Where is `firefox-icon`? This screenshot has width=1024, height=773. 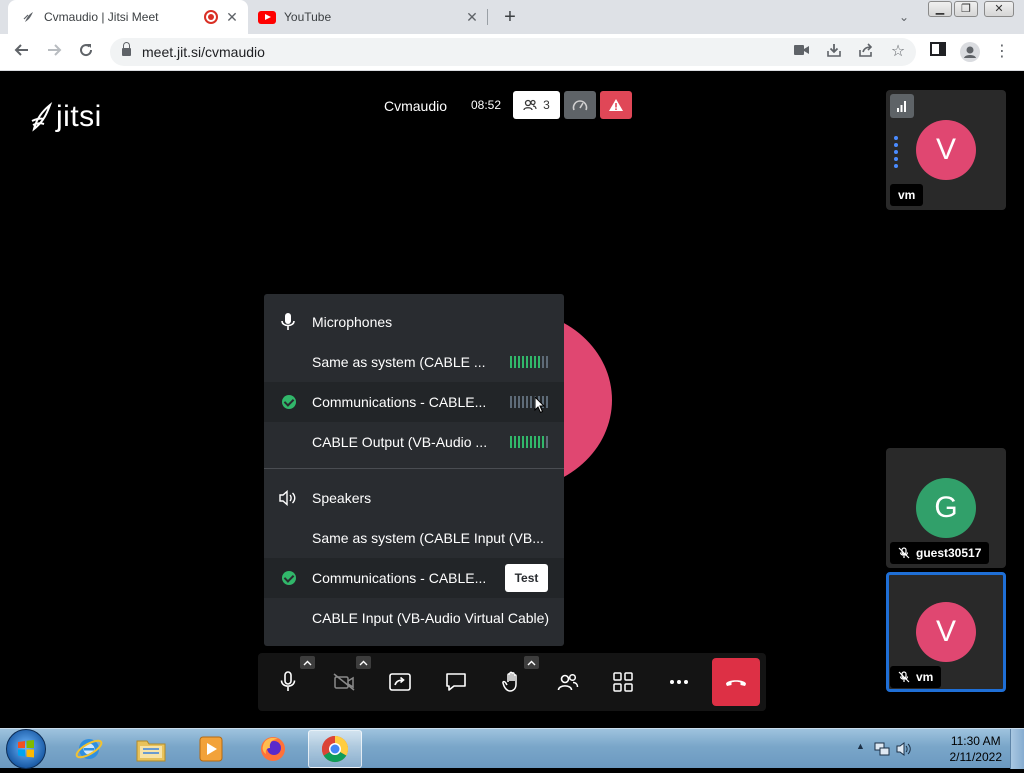 firefox-icon is located at coordinates (273, 749).